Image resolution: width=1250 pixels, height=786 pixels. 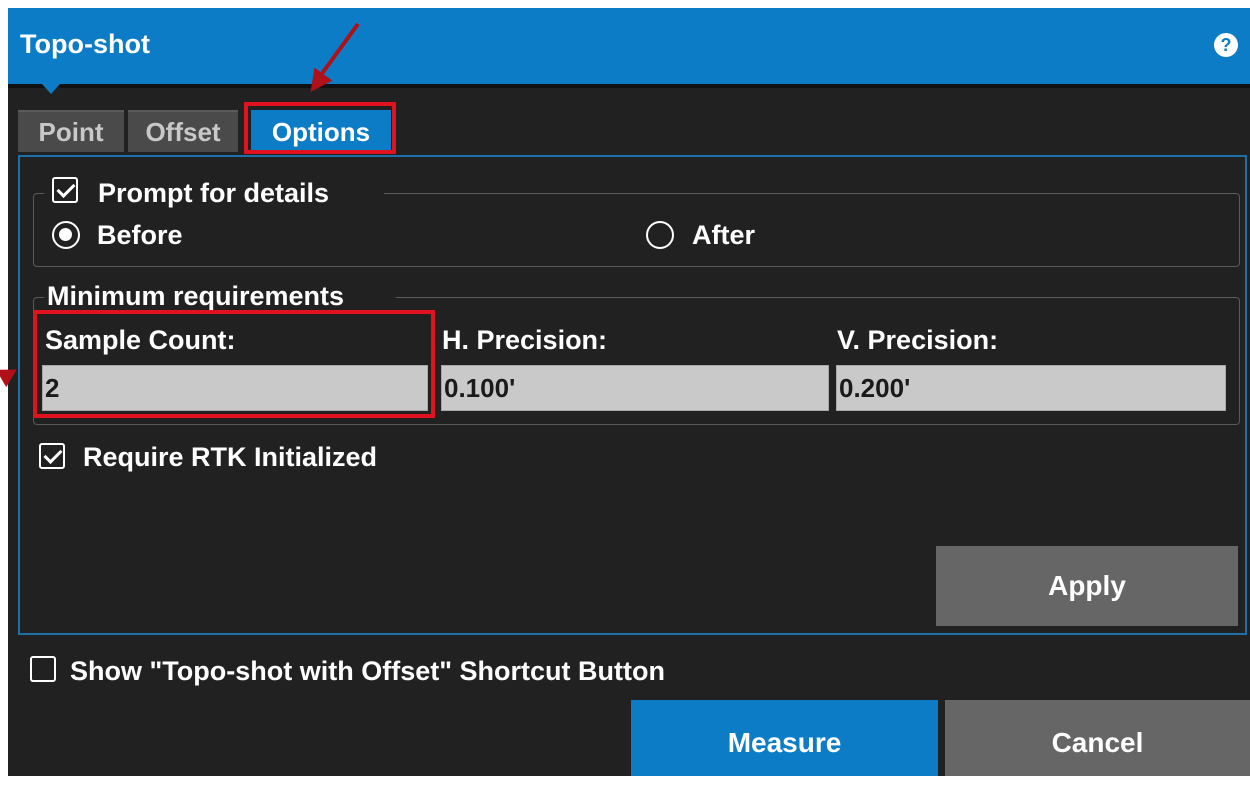 What do you see at coordinates (1031, 388) in the screenshot?
I see `v-precision-input: 0.200'` at bounding box center [1031, 388].